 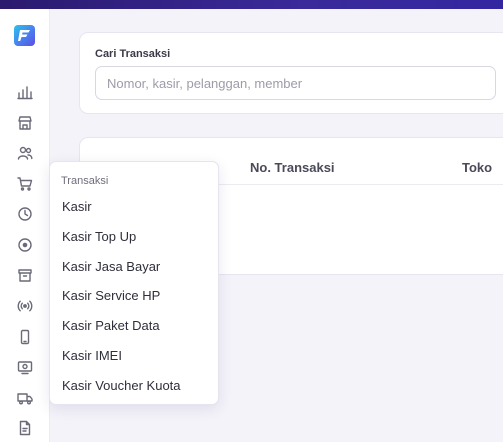 What do you see at coordinates (25, 306) in the screenshot?
I see `broadcast-icon` at bounding box center [25, 306].